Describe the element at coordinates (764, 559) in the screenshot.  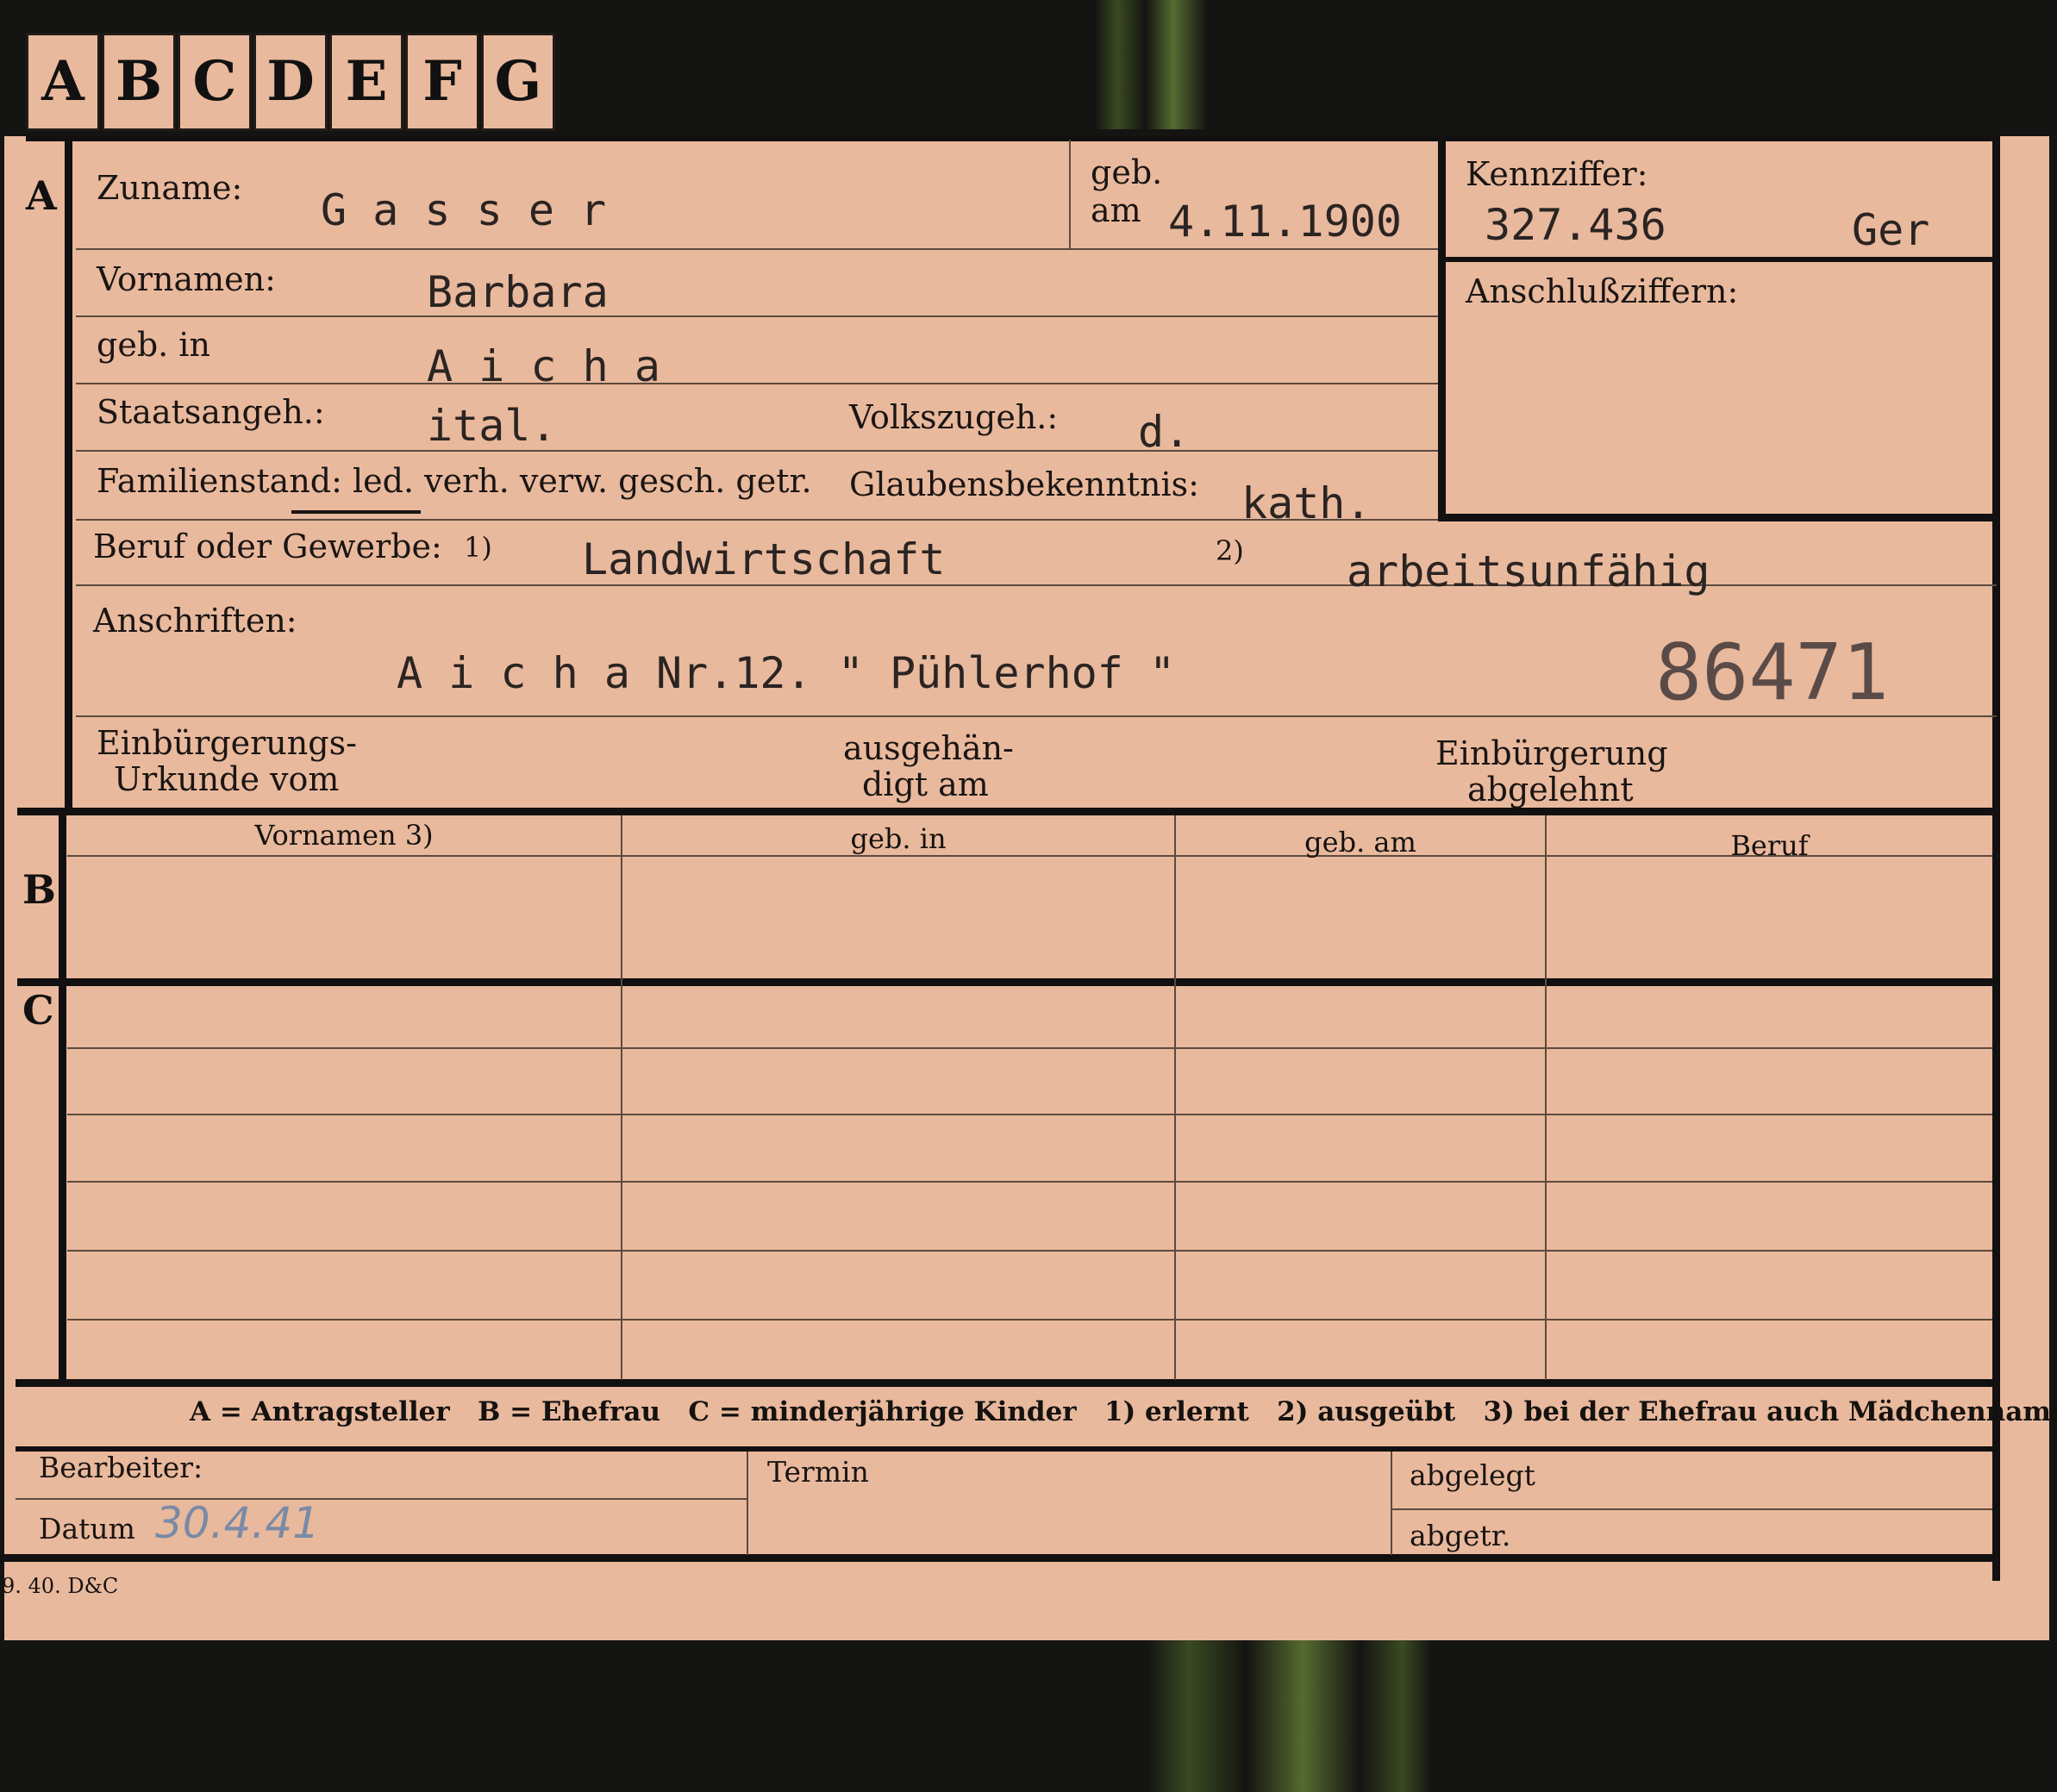
I see `beruf-erlernt-value: Landwirtschaft` at that location.